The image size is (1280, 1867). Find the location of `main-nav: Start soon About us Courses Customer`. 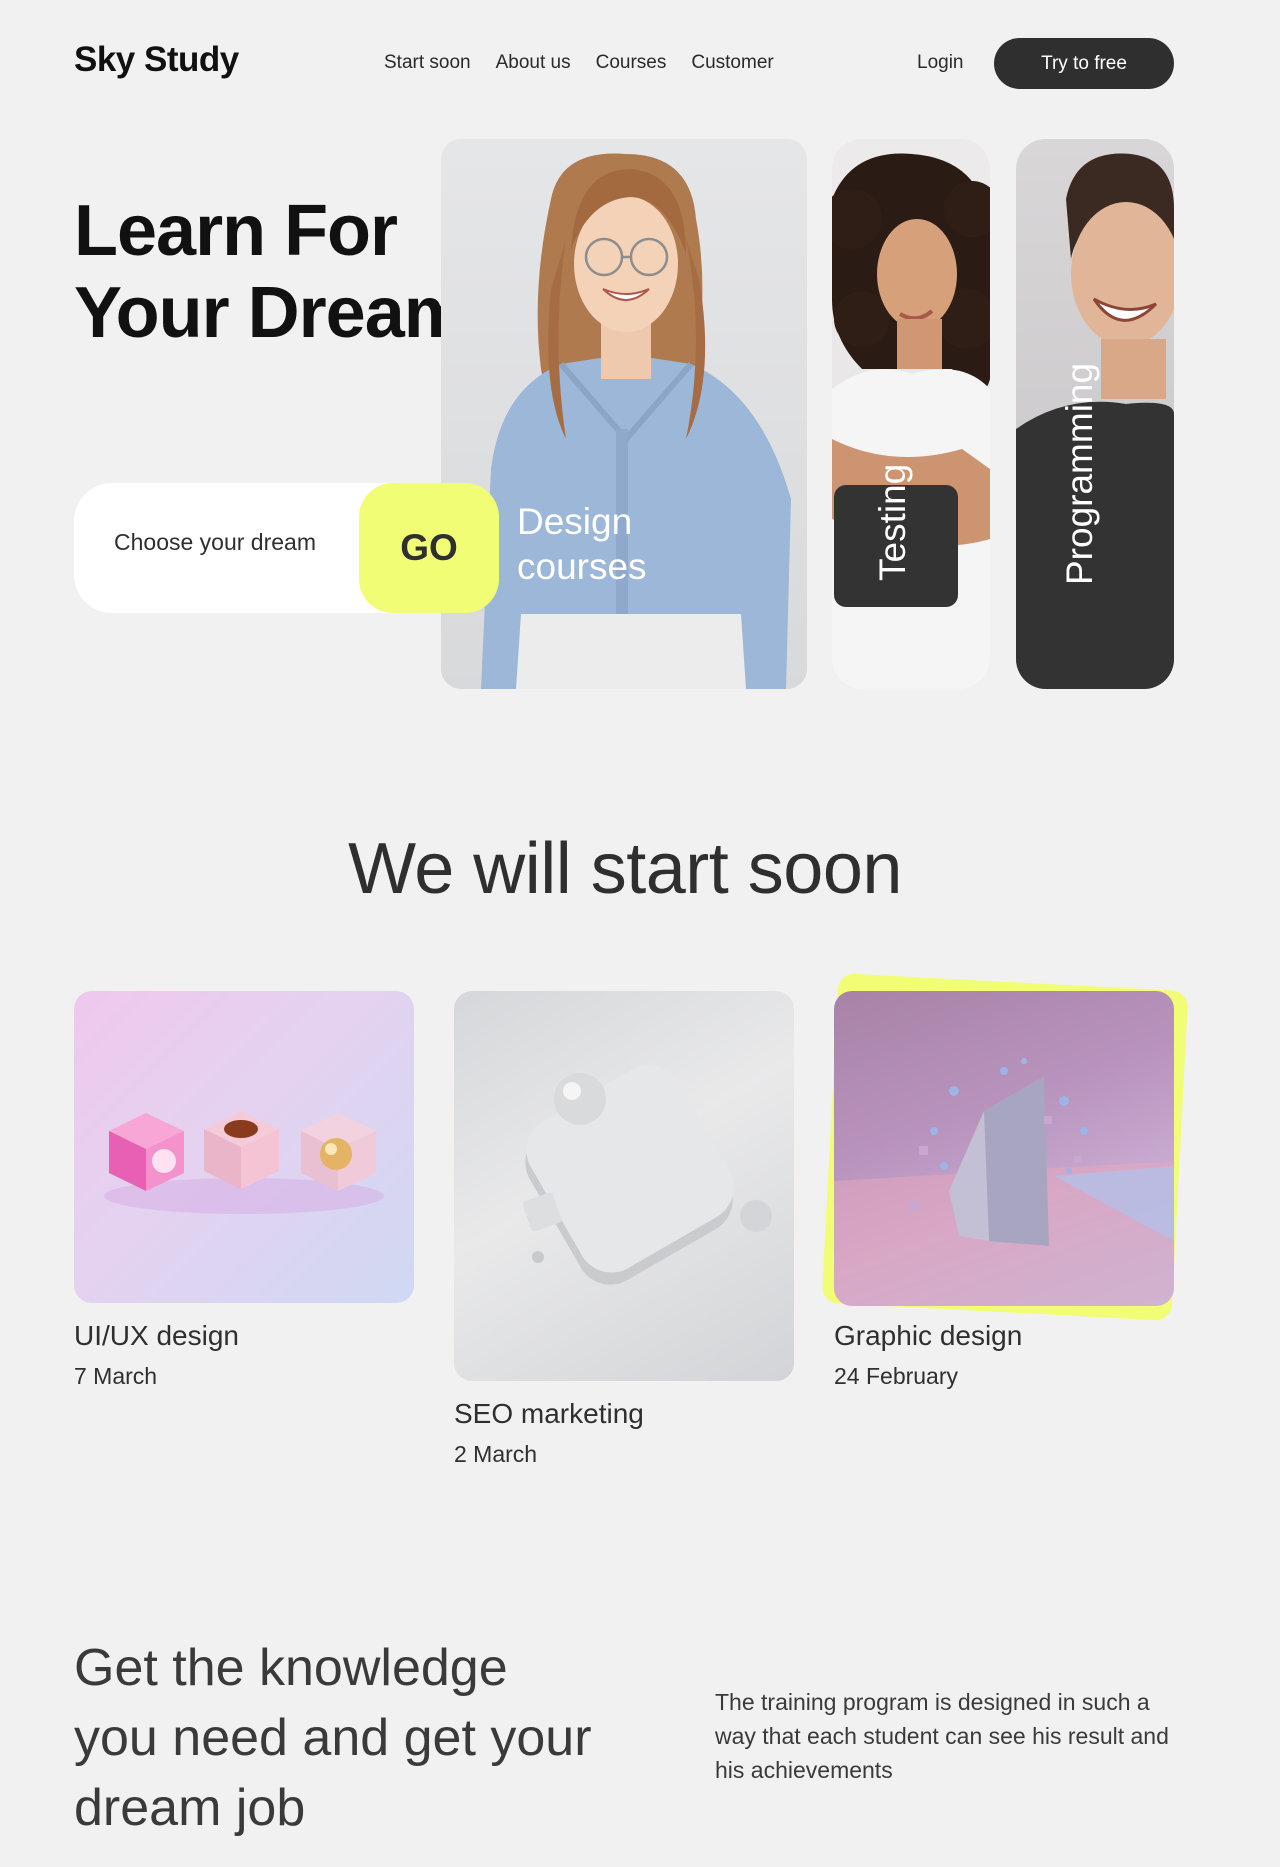

main-nav: Start soon About us Courses Customer is located at coordinates (579, 63).